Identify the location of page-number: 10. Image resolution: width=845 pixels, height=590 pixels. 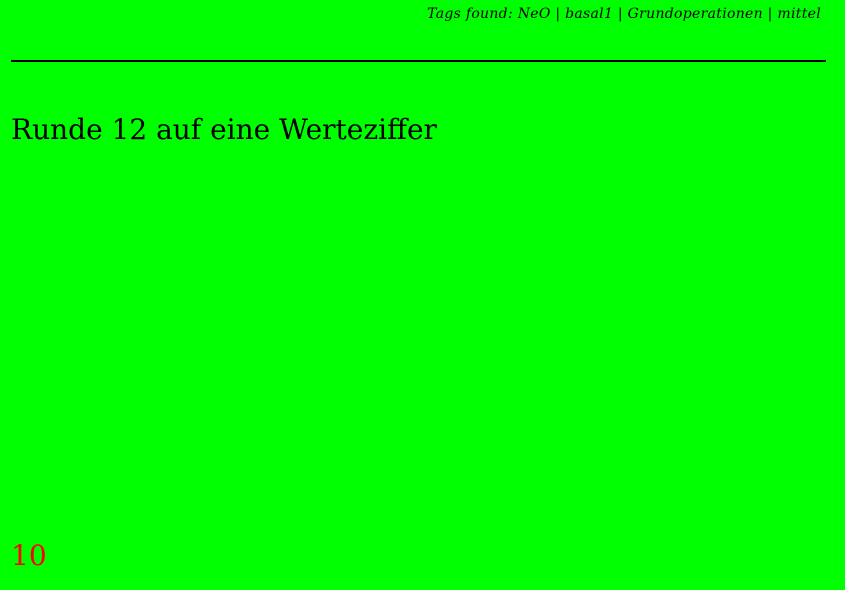
(29, 555).